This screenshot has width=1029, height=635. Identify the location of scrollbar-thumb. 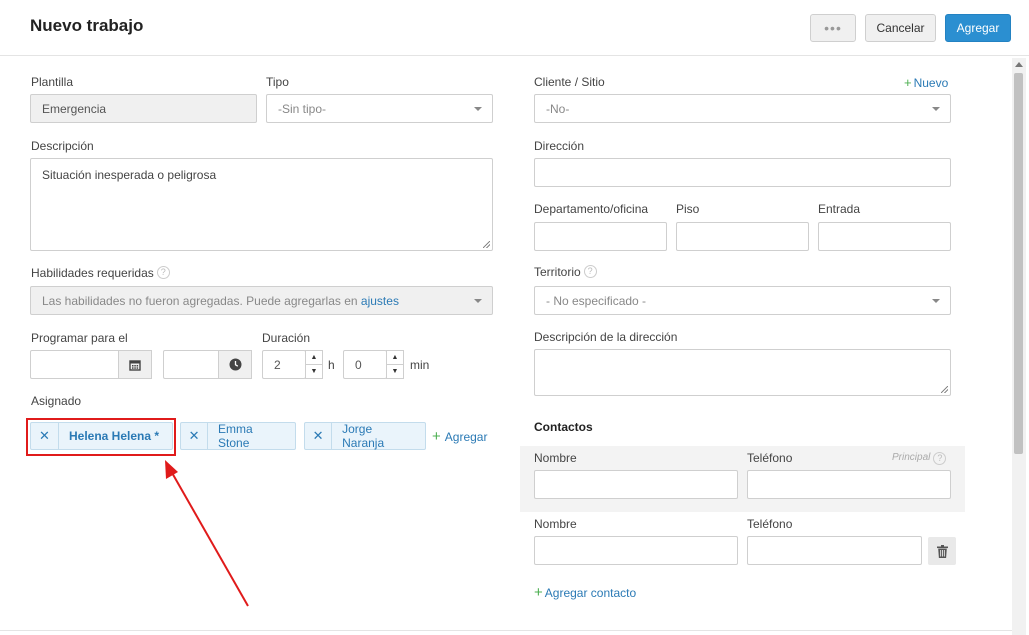
(1018, 263).